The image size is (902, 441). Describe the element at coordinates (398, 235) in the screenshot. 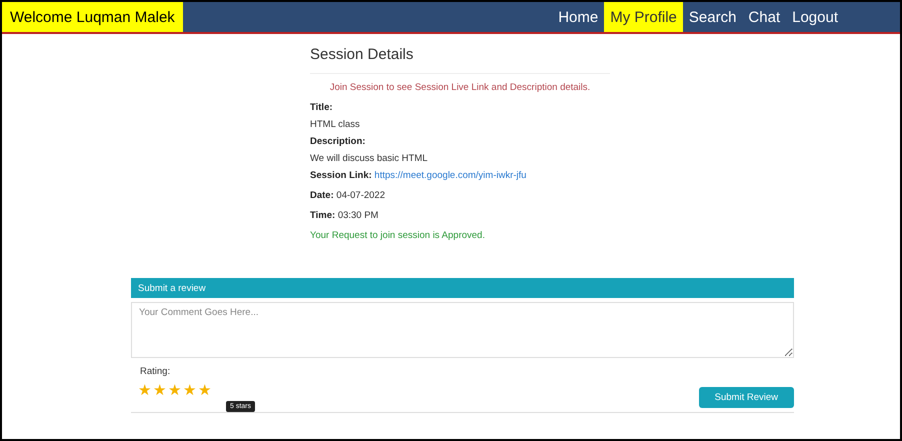

I see `status-message: Your Request to join session is Approved.` at that location.